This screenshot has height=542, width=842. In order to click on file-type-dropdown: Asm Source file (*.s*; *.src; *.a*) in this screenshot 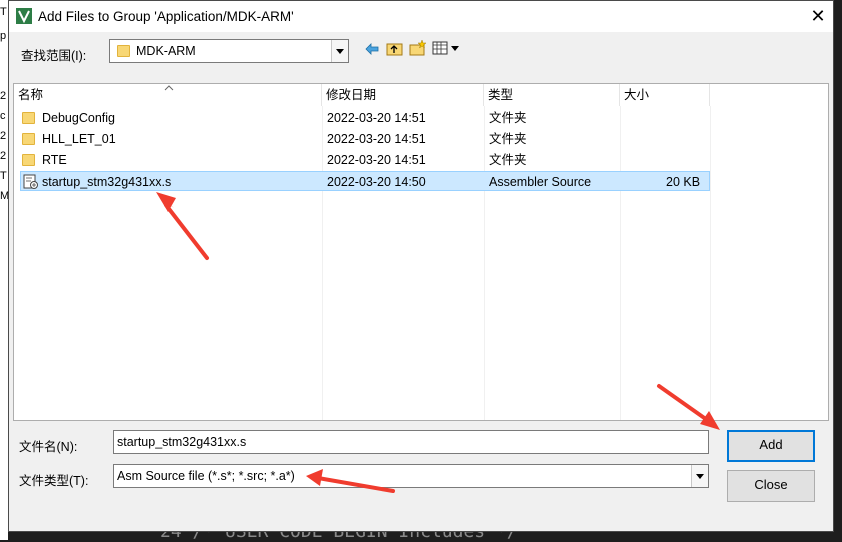, I will do `click(411, 476)`.